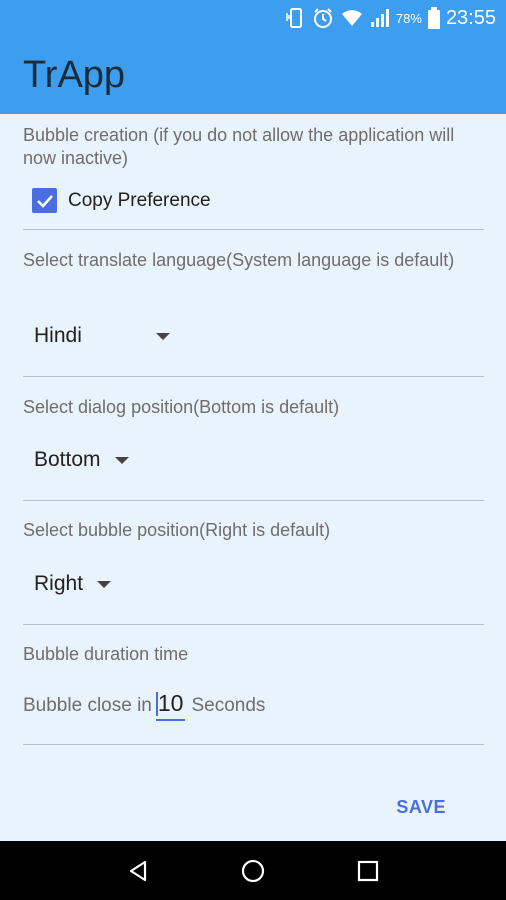 The height and width of the screenshot is (900, 506). Describe the element at coordinates (58, 335) in the screenshot. I see `translate-language-value: Hindi` at that location.